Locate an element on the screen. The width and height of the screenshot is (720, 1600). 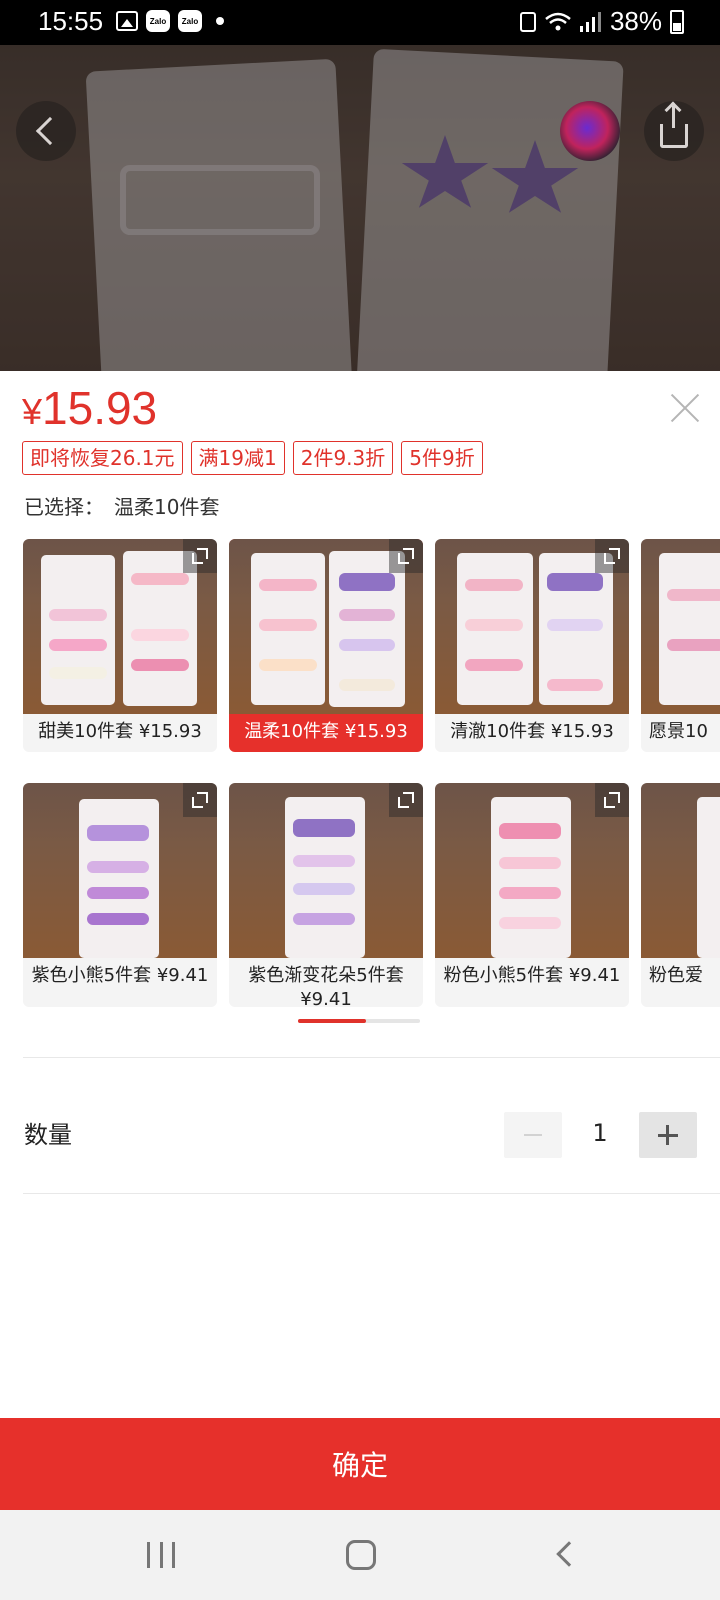
system-back-button is located at coordinates (569, 1554).